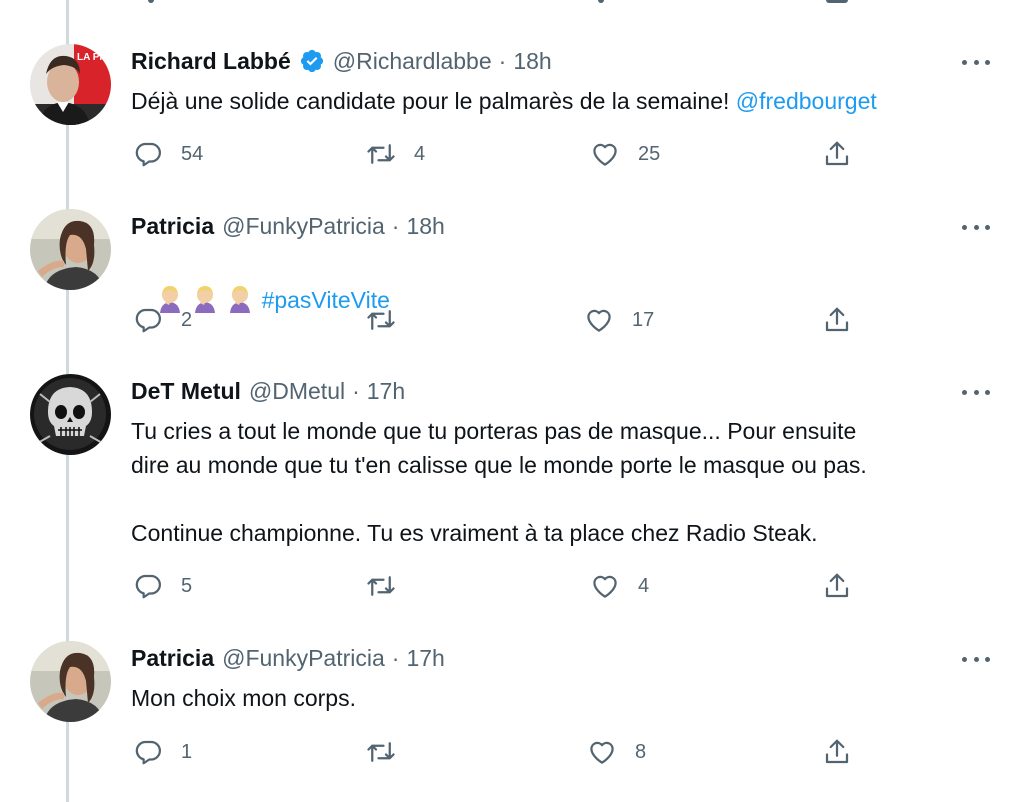 The image size is (1028, 802). Describe the element at coordinates (616, 752) in the screenshot. I see `like-button: 8` at that location.